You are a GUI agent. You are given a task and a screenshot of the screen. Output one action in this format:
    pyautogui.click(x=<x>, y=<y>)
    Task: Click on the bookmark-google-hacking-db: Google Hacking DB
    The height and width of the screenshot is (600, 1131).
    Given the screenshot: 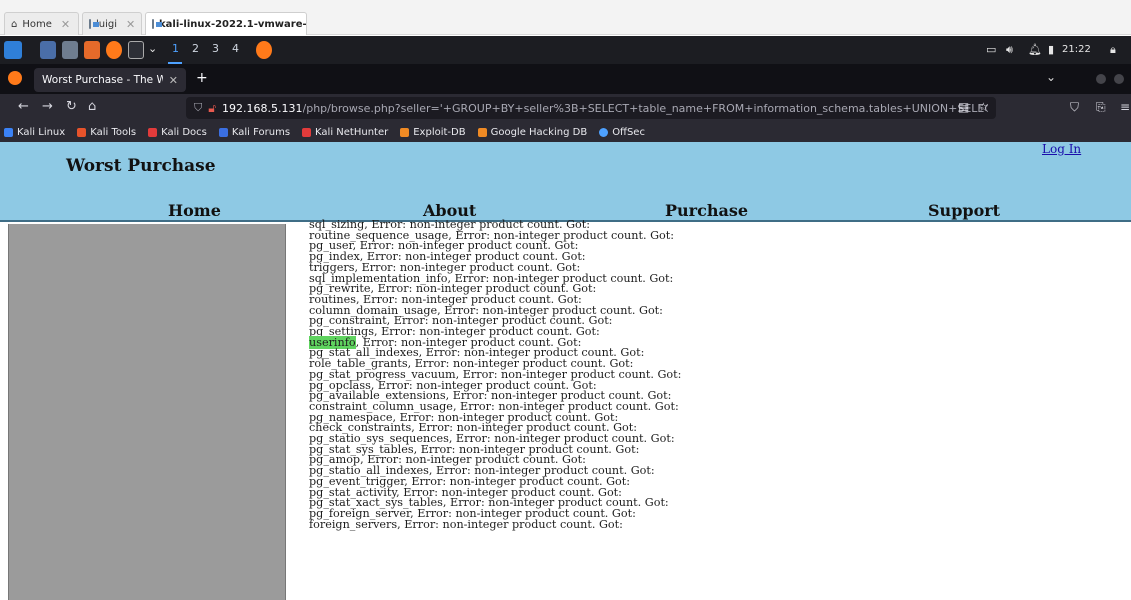 What is the action you would take?
    pyautogui.click(x=532, y=132)
    